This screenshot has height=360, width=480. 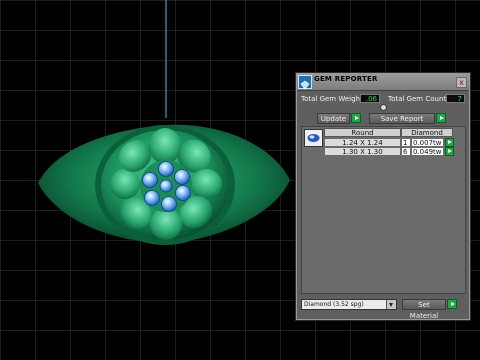 I want to click on material-select-value: Diamond (3.52 spg), so click(x=334, y=304).